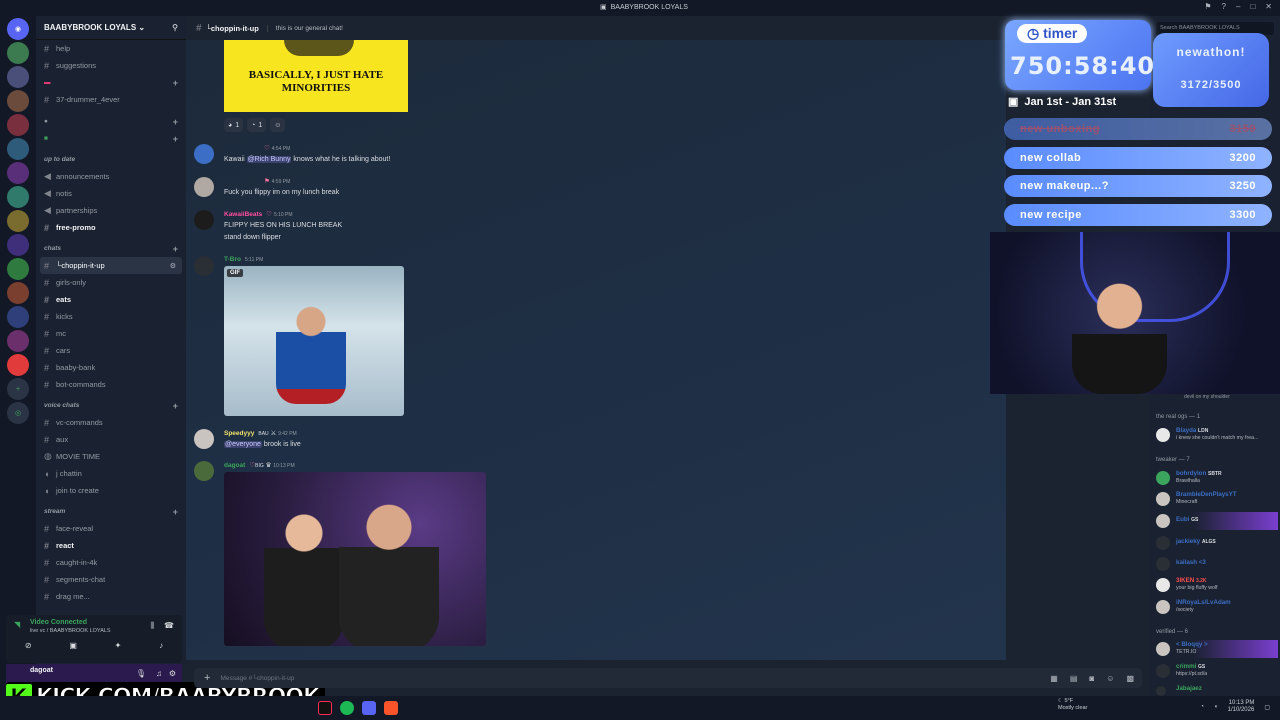 The height and width of the screenshot is (720, 1280). What do you see at coordinates (1268, 6) in the screenshot?
I see `close-button: ✕` at bounding box center [1268, 6].